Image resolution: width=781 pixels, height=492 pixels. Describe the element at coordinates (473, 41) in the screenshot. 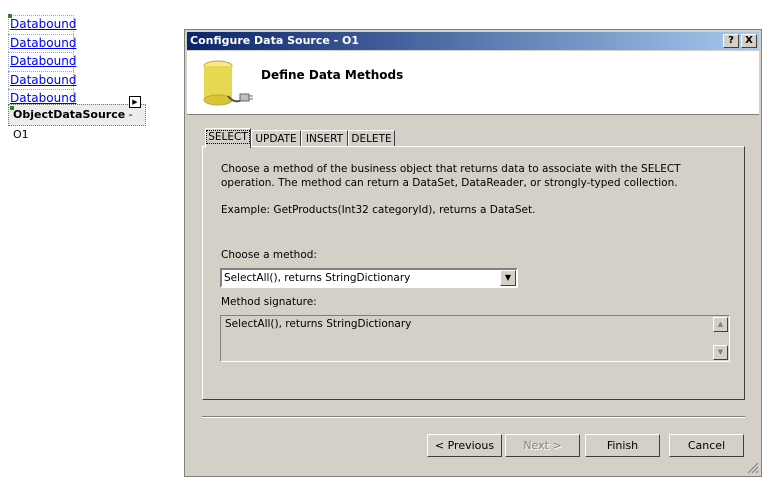

I see `title-bar: Configure Data Source - O1 ? X` at that location.